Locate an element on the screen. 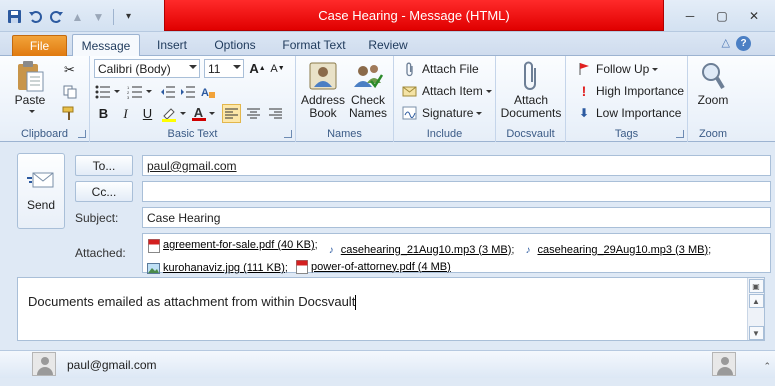 The height and width of the screenshot is (386, 775). grow-font-button: A ▲ is located at coordinates (257, 68).